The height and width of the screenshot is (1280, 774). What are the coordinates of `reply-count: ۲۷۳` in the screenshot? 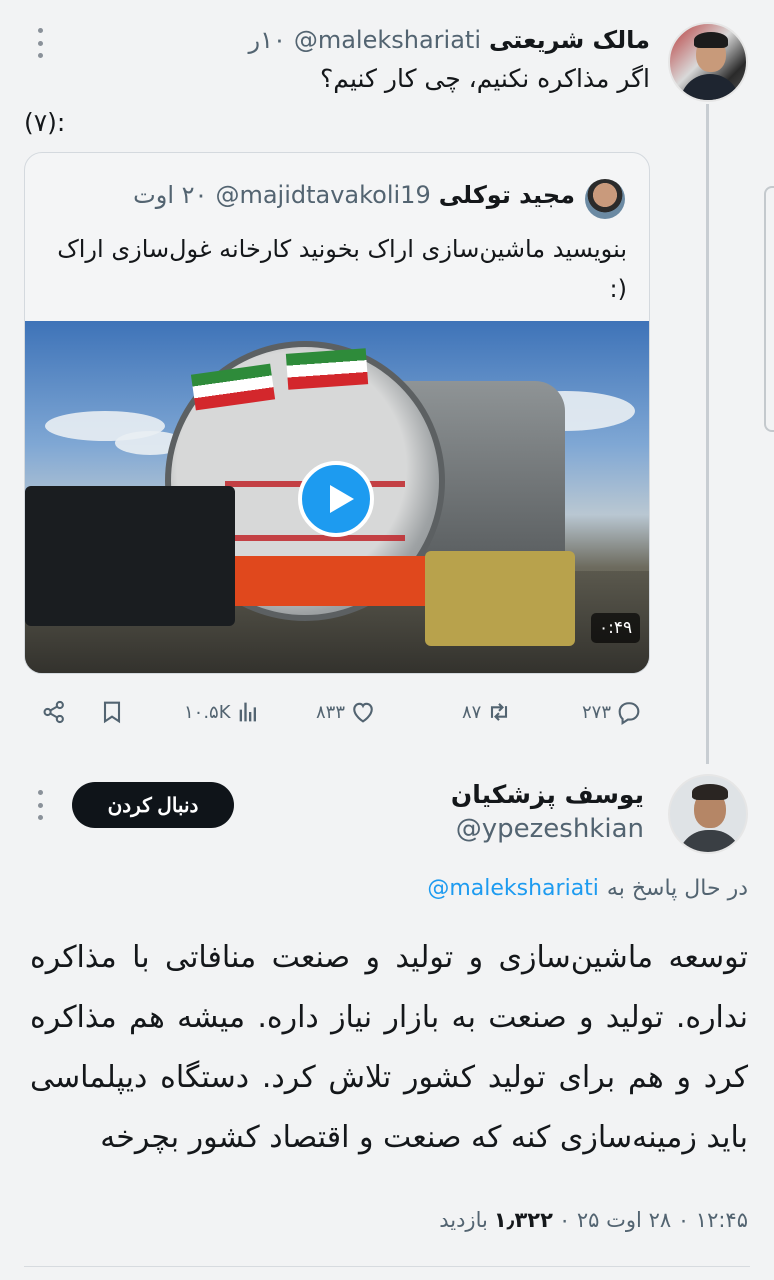 It's located at (597, 712).